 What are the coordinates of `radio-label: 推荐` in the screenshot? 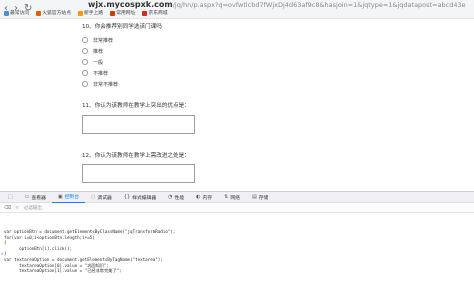 It's located at (98, 51).